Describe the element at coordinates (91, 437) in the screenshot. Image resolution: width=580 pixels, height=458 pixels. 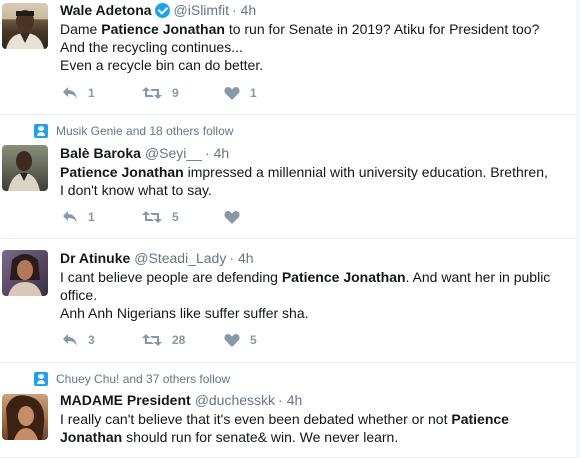
I see `highlighted-term: Jonathan` at that location.